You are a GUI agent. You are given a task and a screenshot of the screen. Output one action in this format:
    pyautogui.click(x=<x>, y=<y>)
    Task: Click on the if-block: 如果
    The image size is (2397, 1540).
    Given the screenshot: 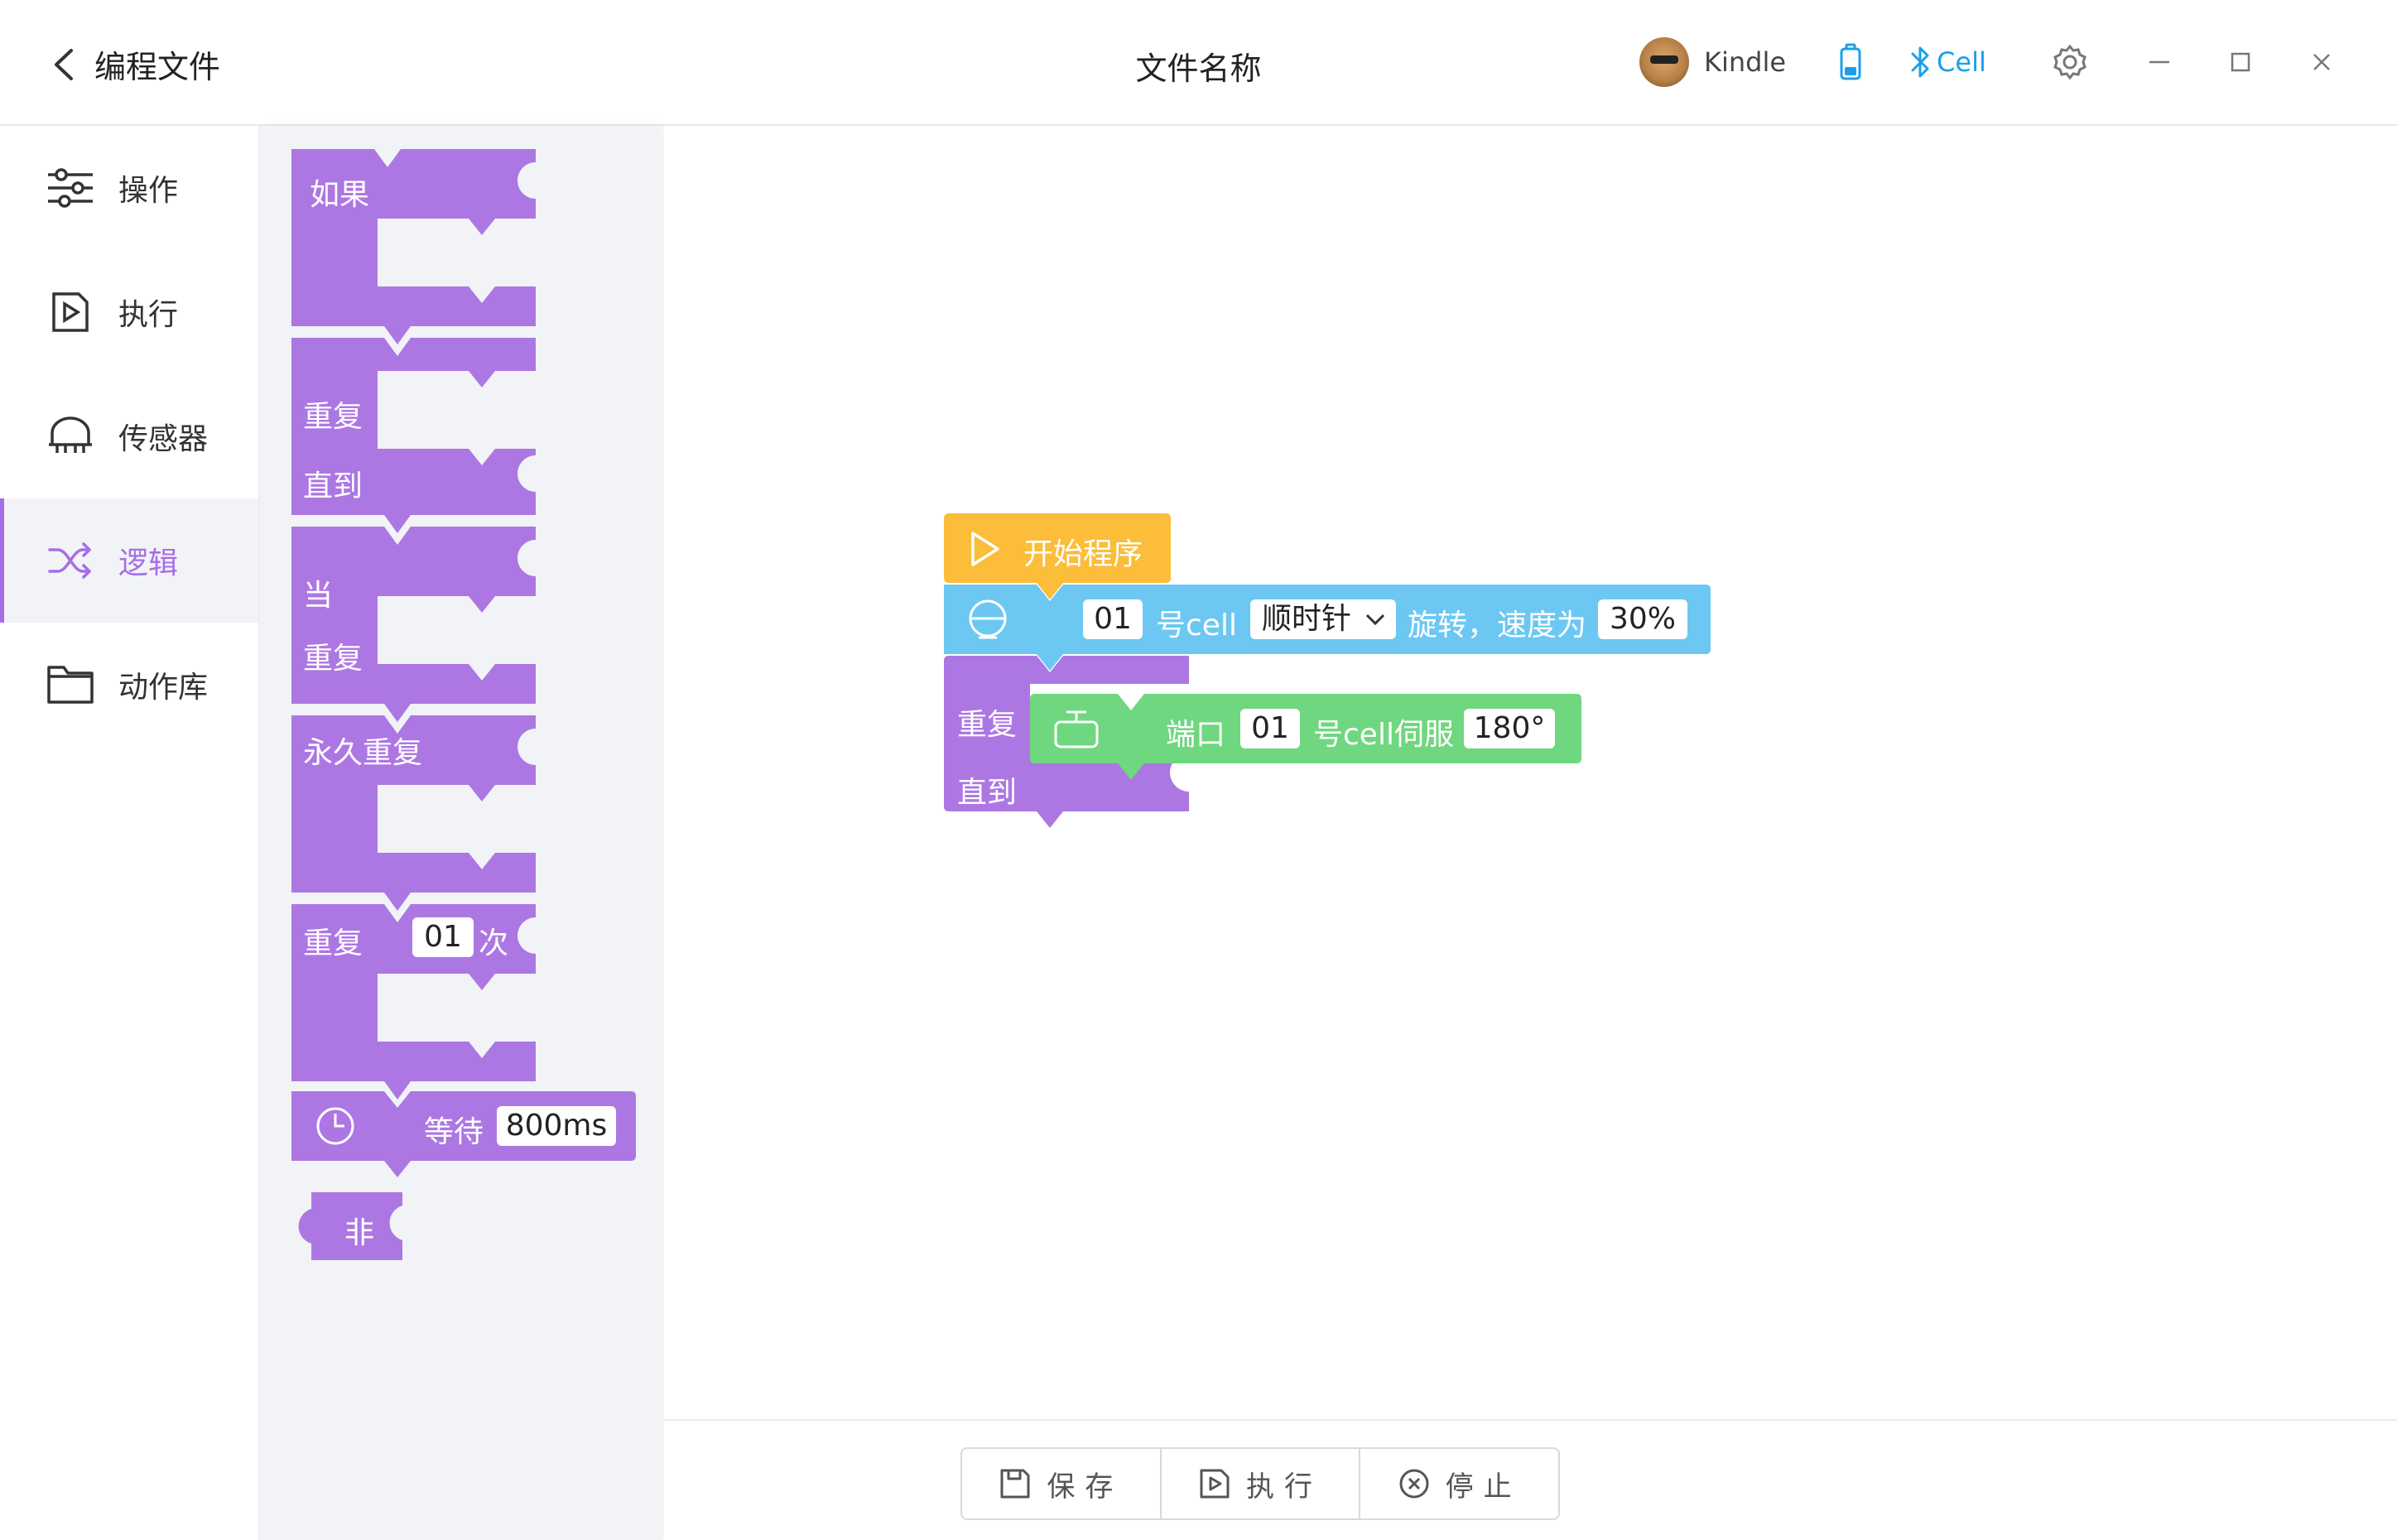 What is the action you would take?
    pyautogui.click(x=415, y=247)
    